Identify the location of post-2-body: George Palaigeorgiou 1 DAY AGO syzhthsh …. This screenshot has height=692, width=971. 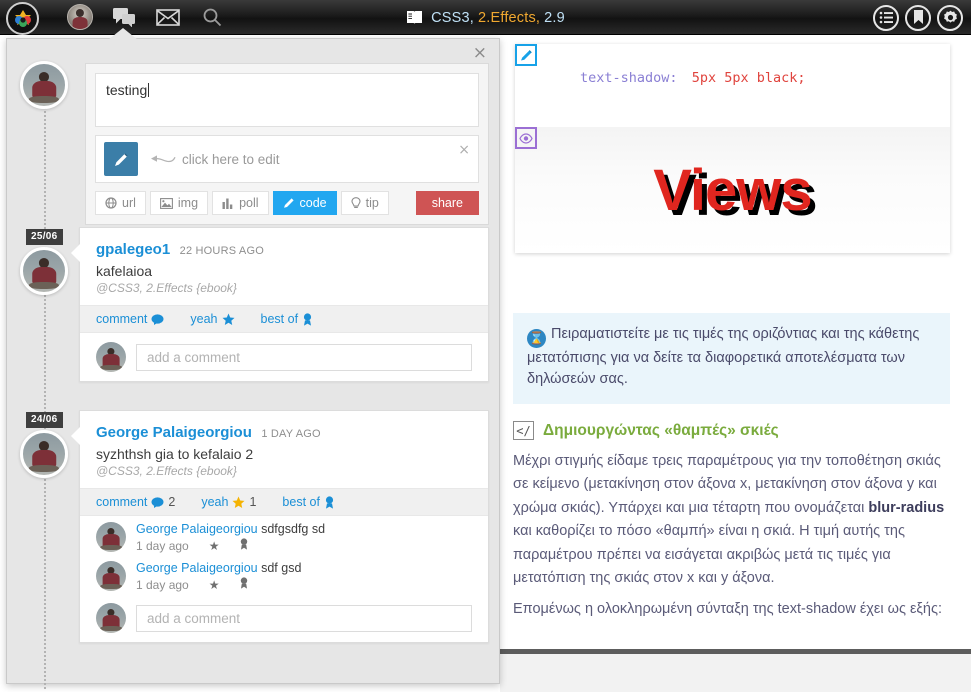
(284, 449).